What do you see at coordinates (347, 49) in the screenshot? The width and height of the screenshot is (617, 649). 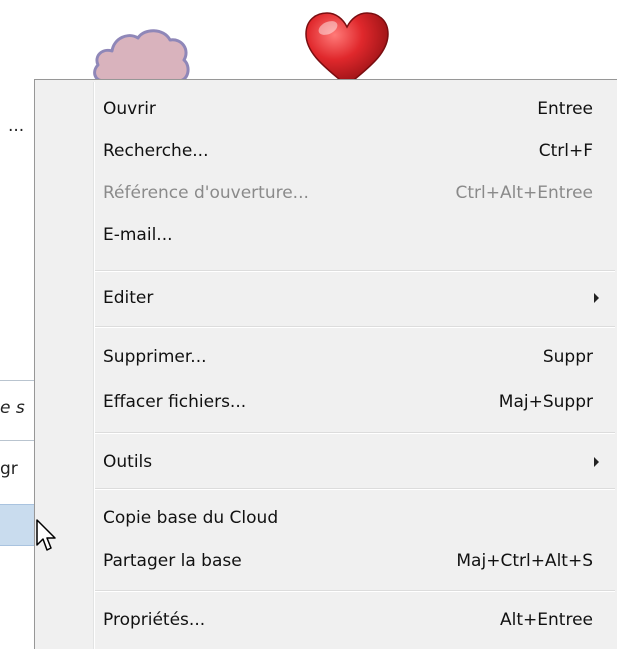 I see `heart-icon` at bounding box center [347, 49].